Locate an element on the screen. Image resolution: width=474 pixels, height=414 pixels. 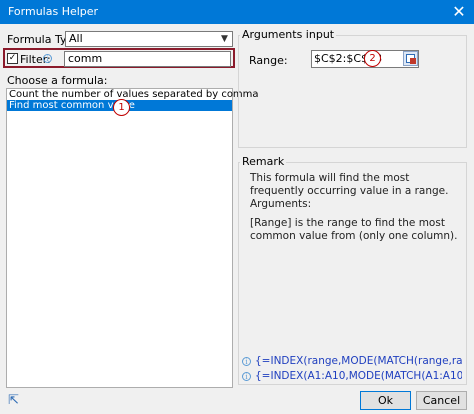
filter-input: comm is located at coordinates (147, 59).